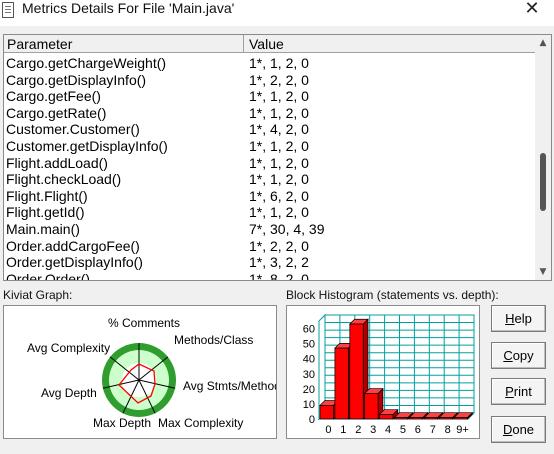 The image size is (554, 454). Describe the element at coordinates (73, 129) in the screenshot. I see `parameter-cell: Customer.Customer()` at that location.